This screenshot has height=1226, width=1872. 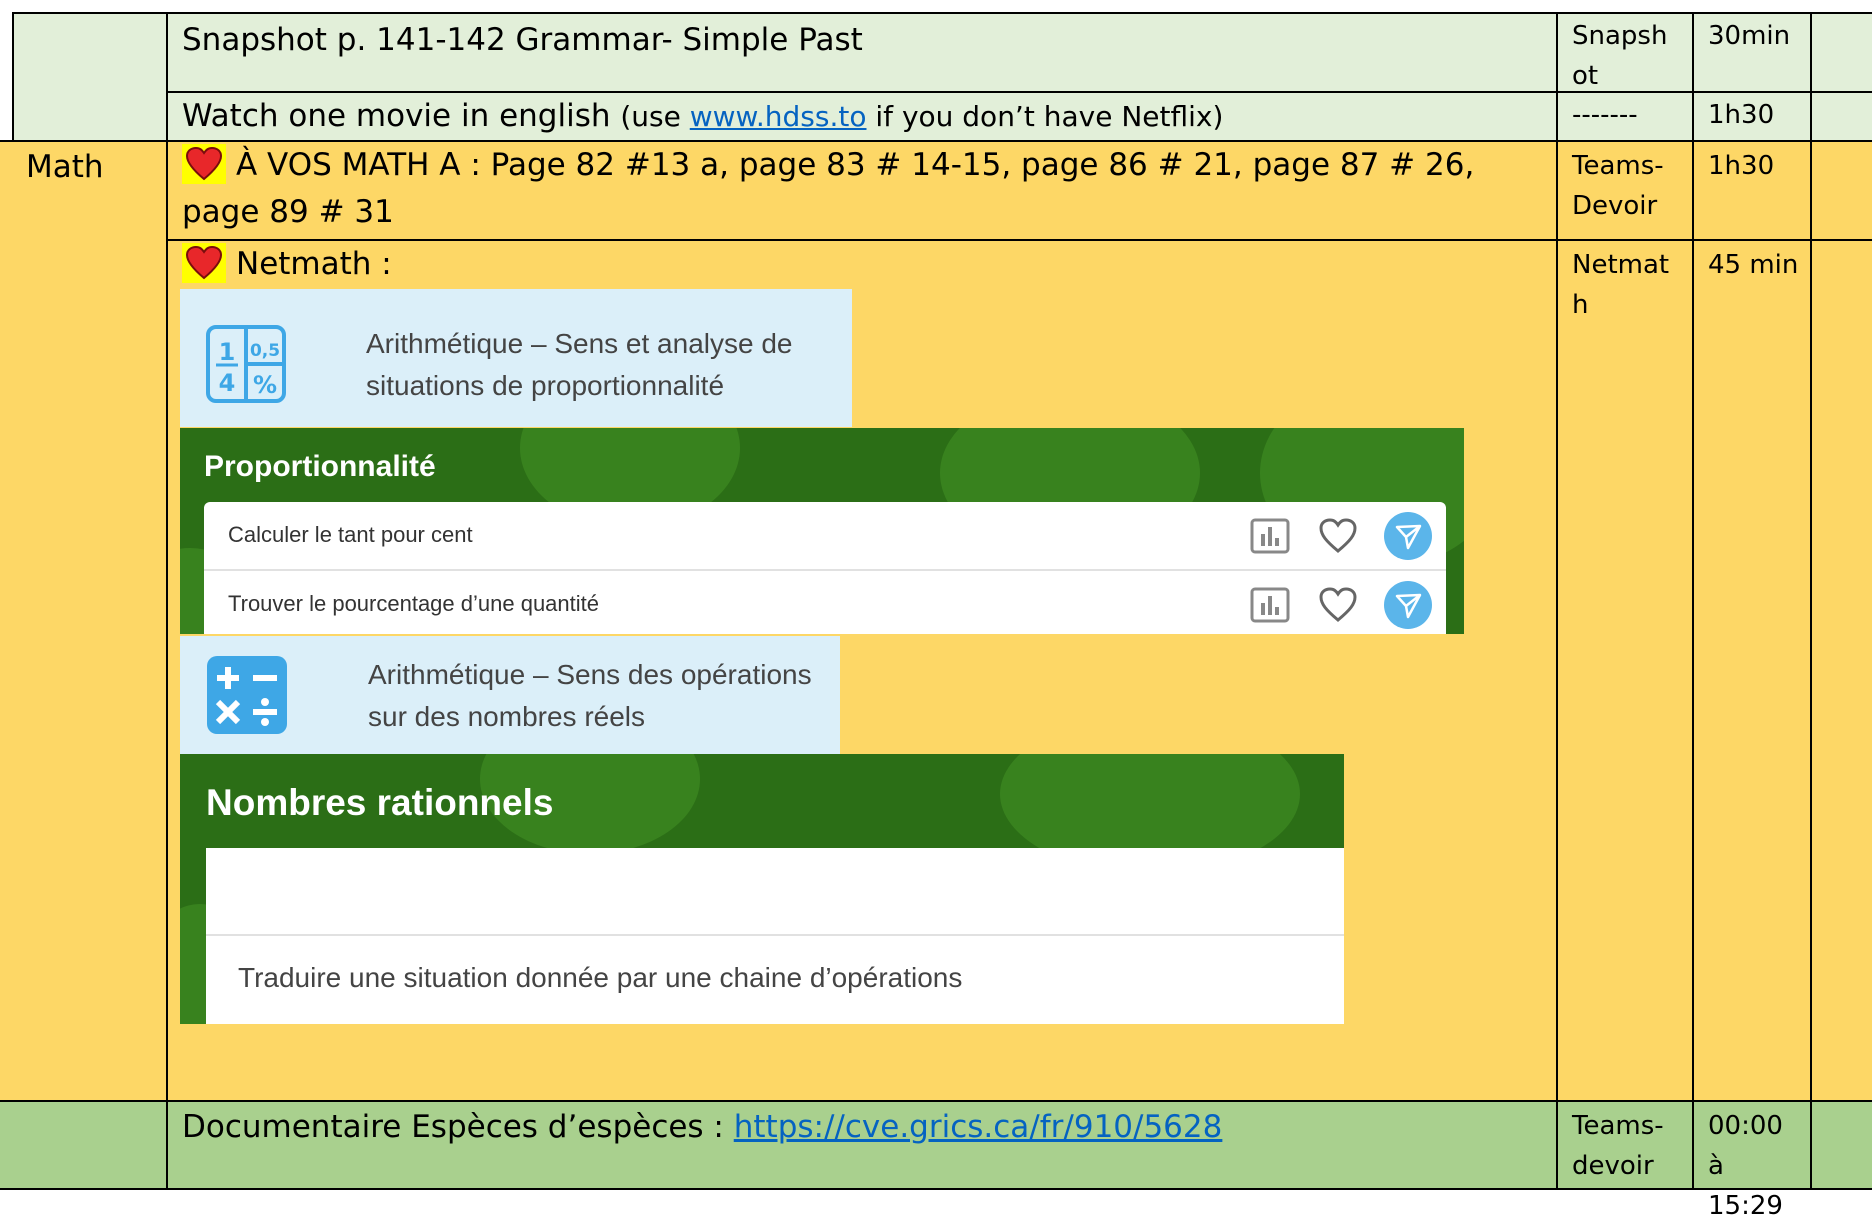 What do you see at coordinates (825, 602) in the screenshot?
I see `list-item: Trouver le pourcentage d’une quantité` at bounding box center [825, 602].